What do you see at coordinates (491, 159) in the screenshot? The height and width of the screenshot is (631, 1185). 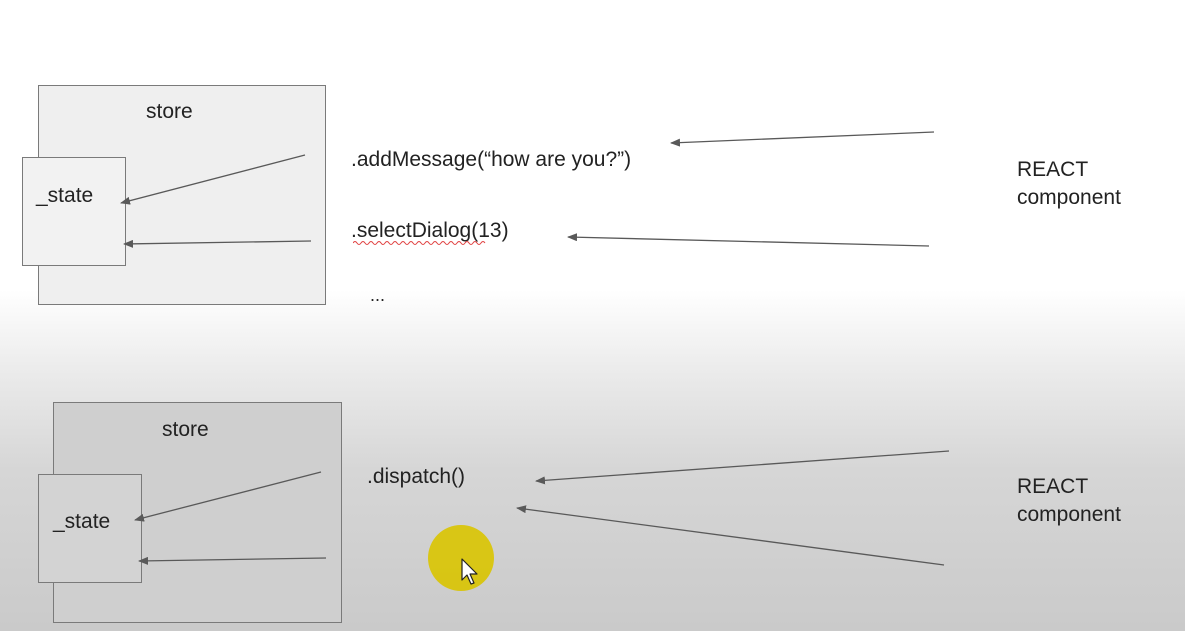 I see `add-message-method: .addMessage(“how are you?”)` at bounding box center [491, 159].